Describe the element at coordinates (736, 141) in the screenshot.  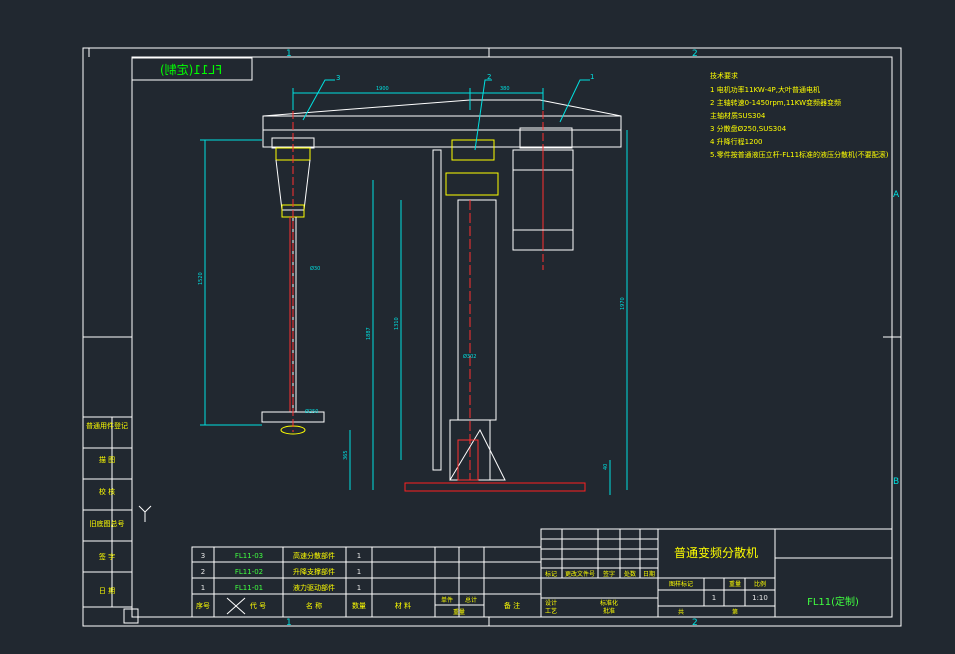
I see `tech-note-4: 4 升降行程1200` at that location.